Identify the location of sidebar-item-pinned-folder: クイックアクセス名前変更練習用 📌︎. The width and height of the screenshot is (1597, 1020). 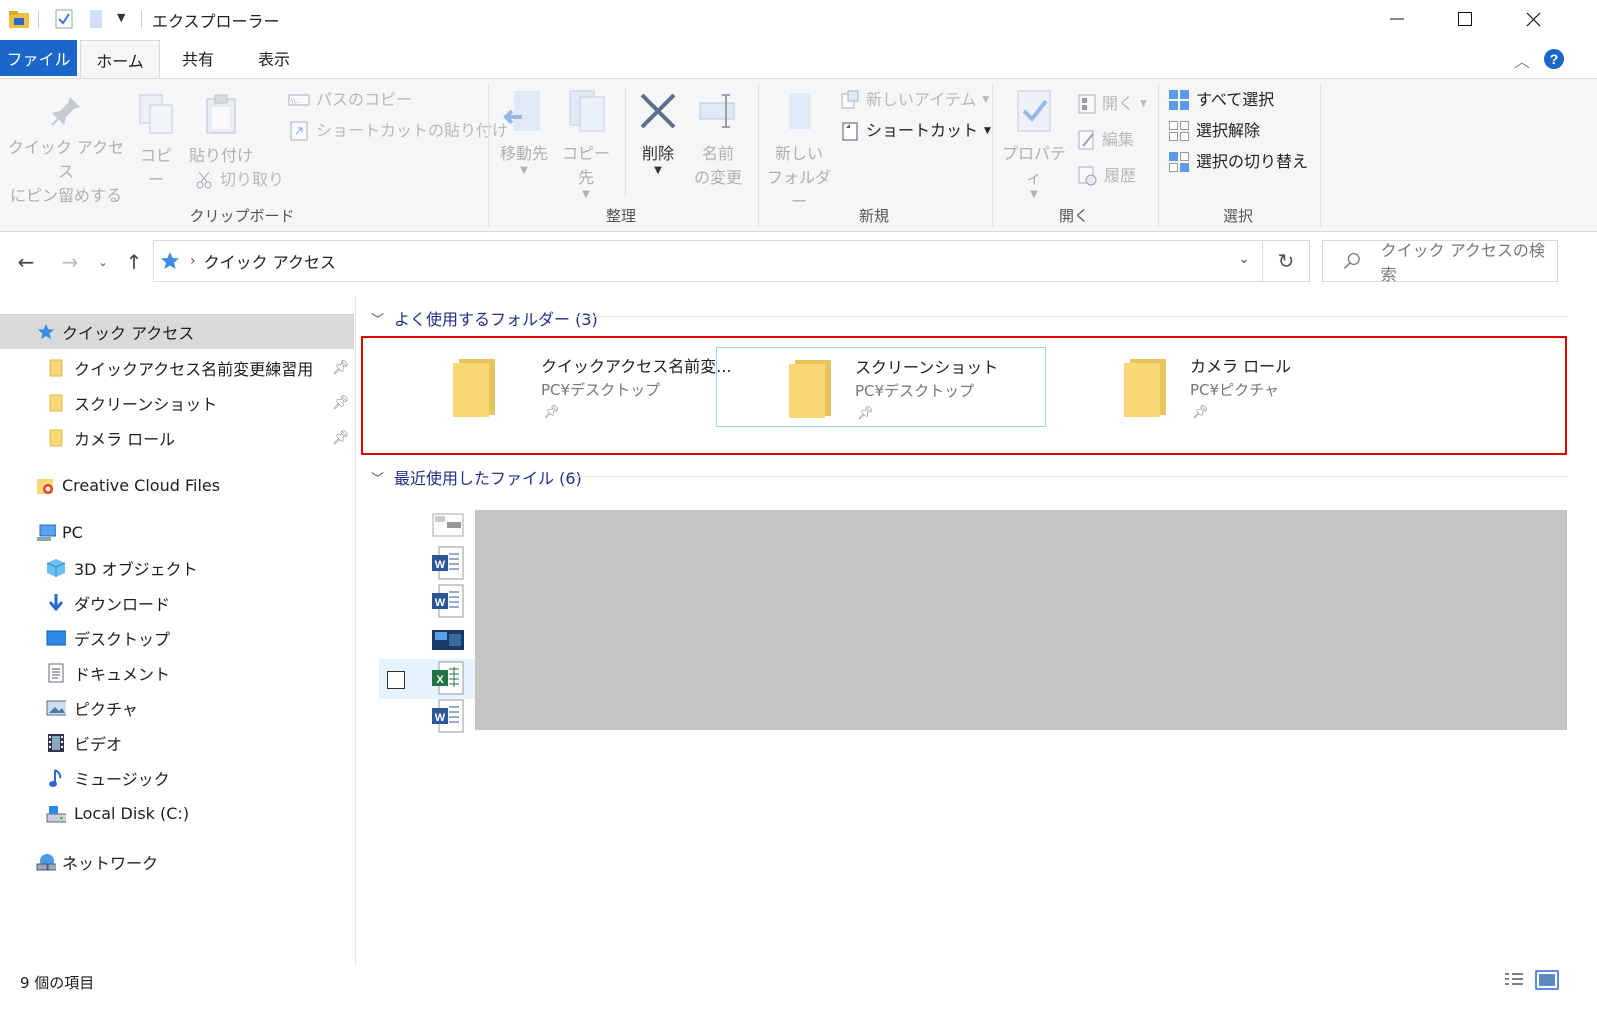
(177, 367).